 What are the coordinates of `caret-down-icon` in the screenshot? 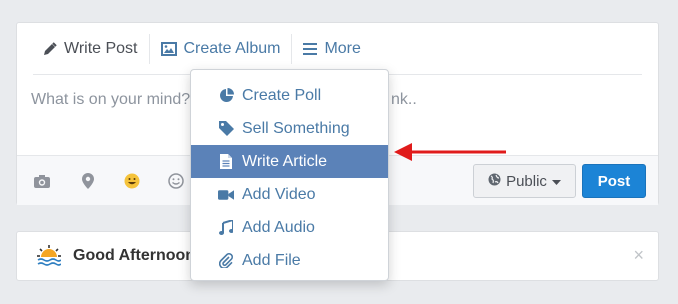 It's located at (556, 181).